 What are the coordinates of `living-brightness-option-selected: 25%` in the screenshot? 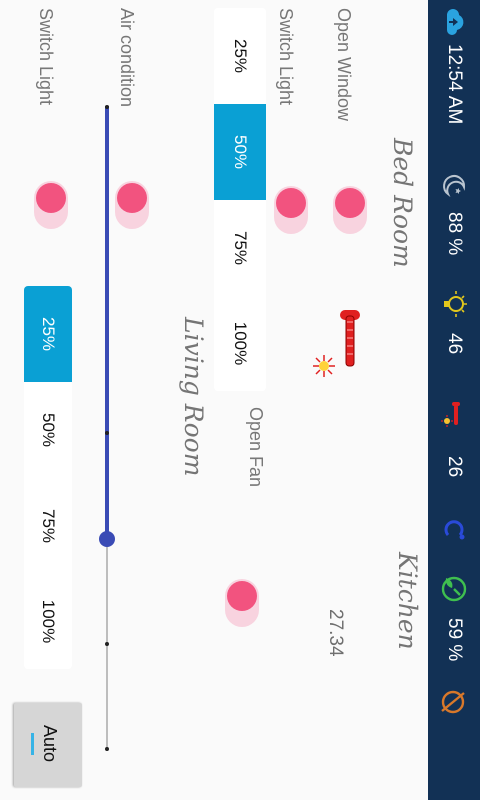 It's located at (48, 334).